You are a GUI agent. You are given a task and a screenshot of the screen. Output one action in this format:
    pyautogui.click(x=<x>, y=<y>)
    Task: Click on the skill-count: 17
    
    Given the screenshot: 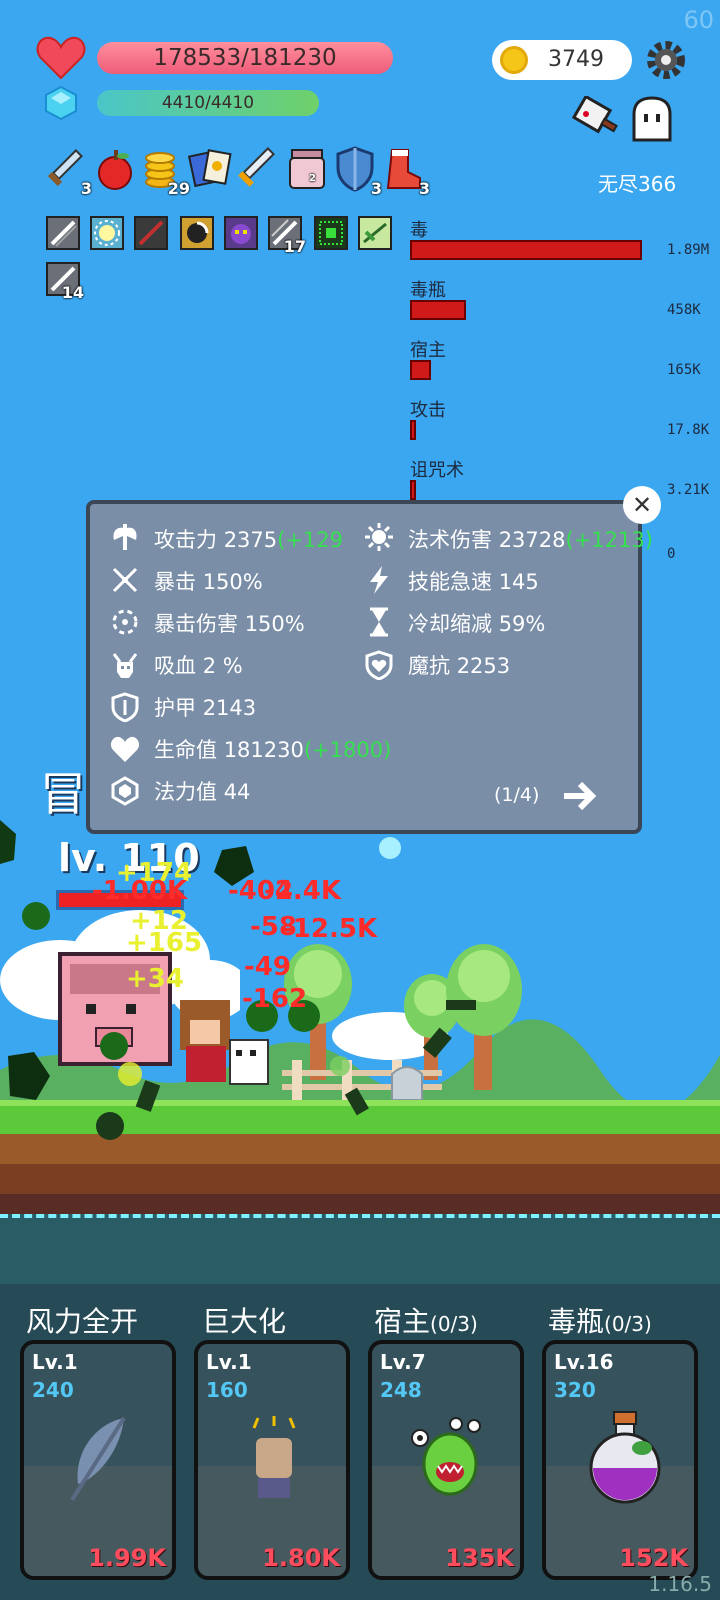 What is the action you would take?
    pyautogui.click(x=294, y=246)
    